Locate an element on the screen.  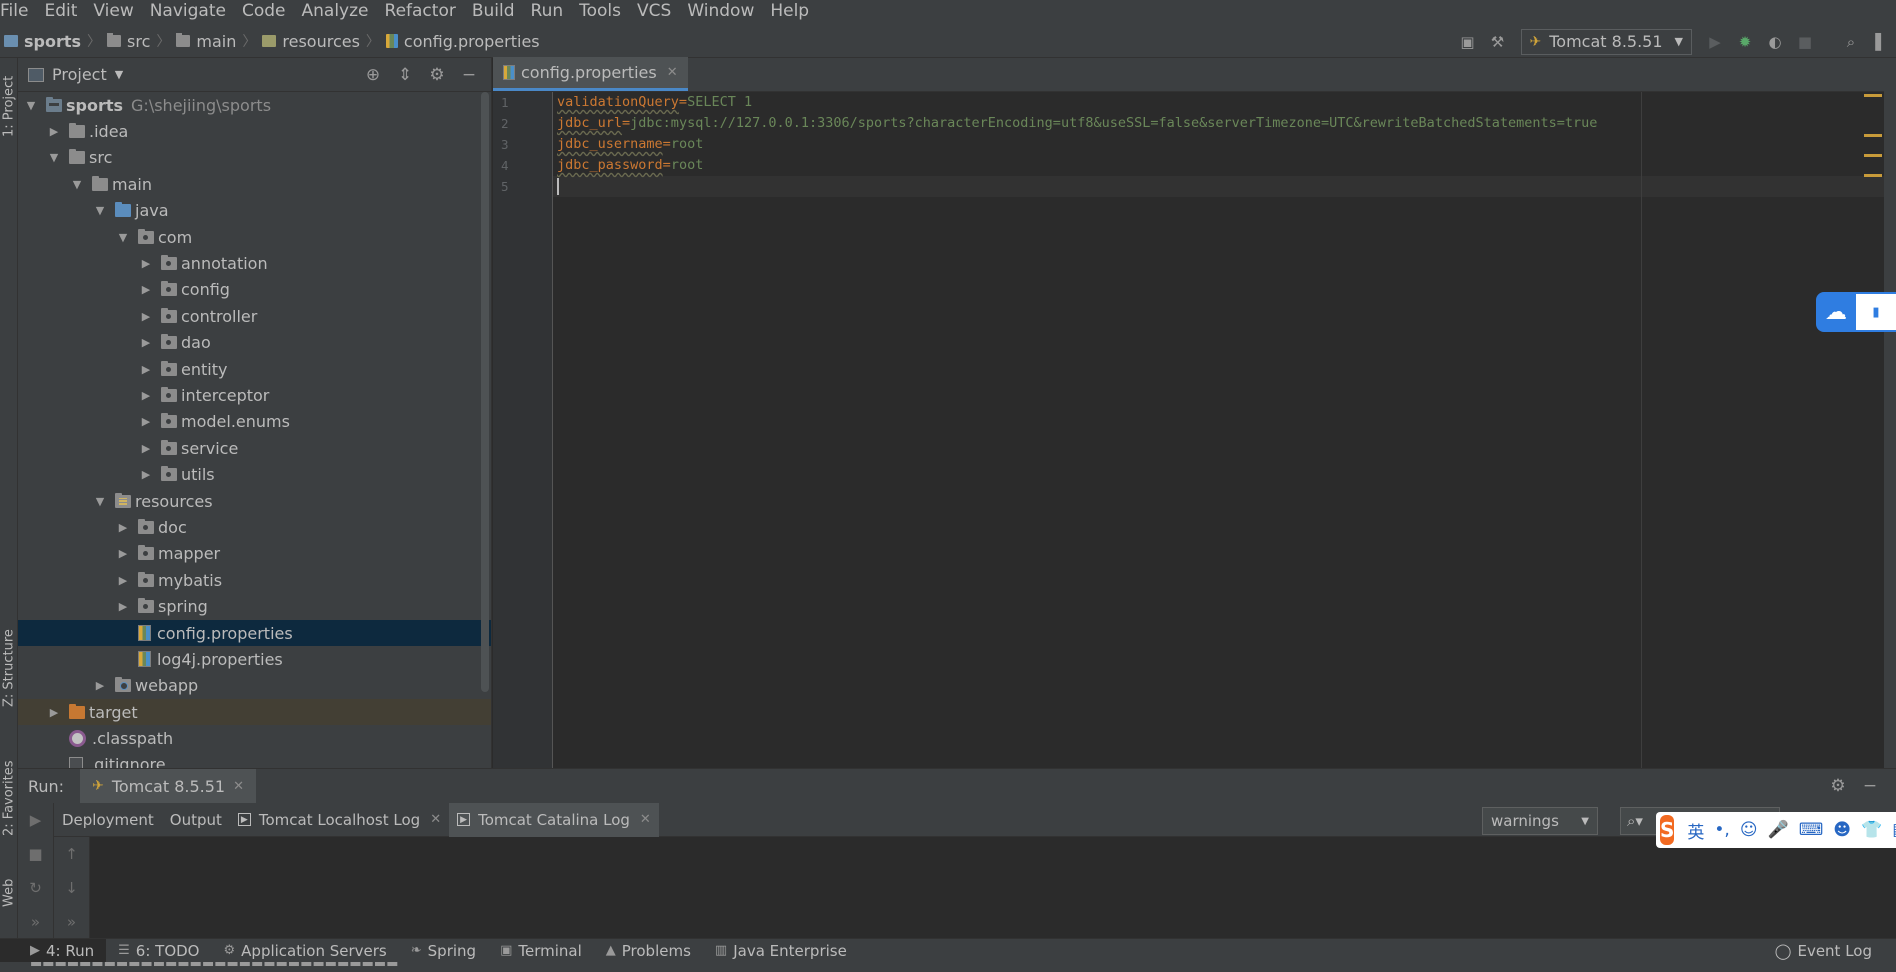
tree-item-mapper: ▶ mapper is located at coordinates (254, 554).